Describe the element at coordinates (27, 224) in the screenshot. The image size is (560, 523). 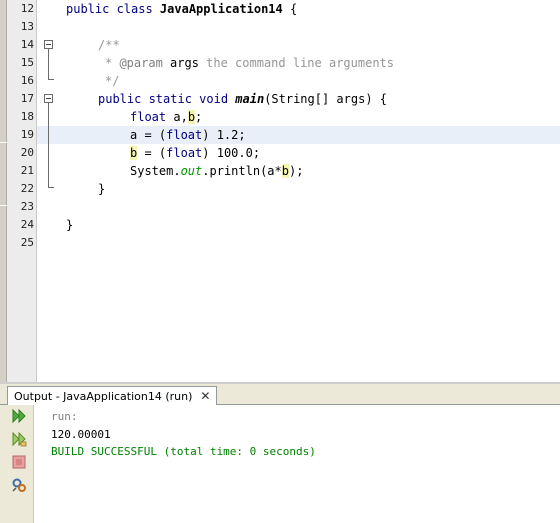
I see `line-number: 24` at that location.